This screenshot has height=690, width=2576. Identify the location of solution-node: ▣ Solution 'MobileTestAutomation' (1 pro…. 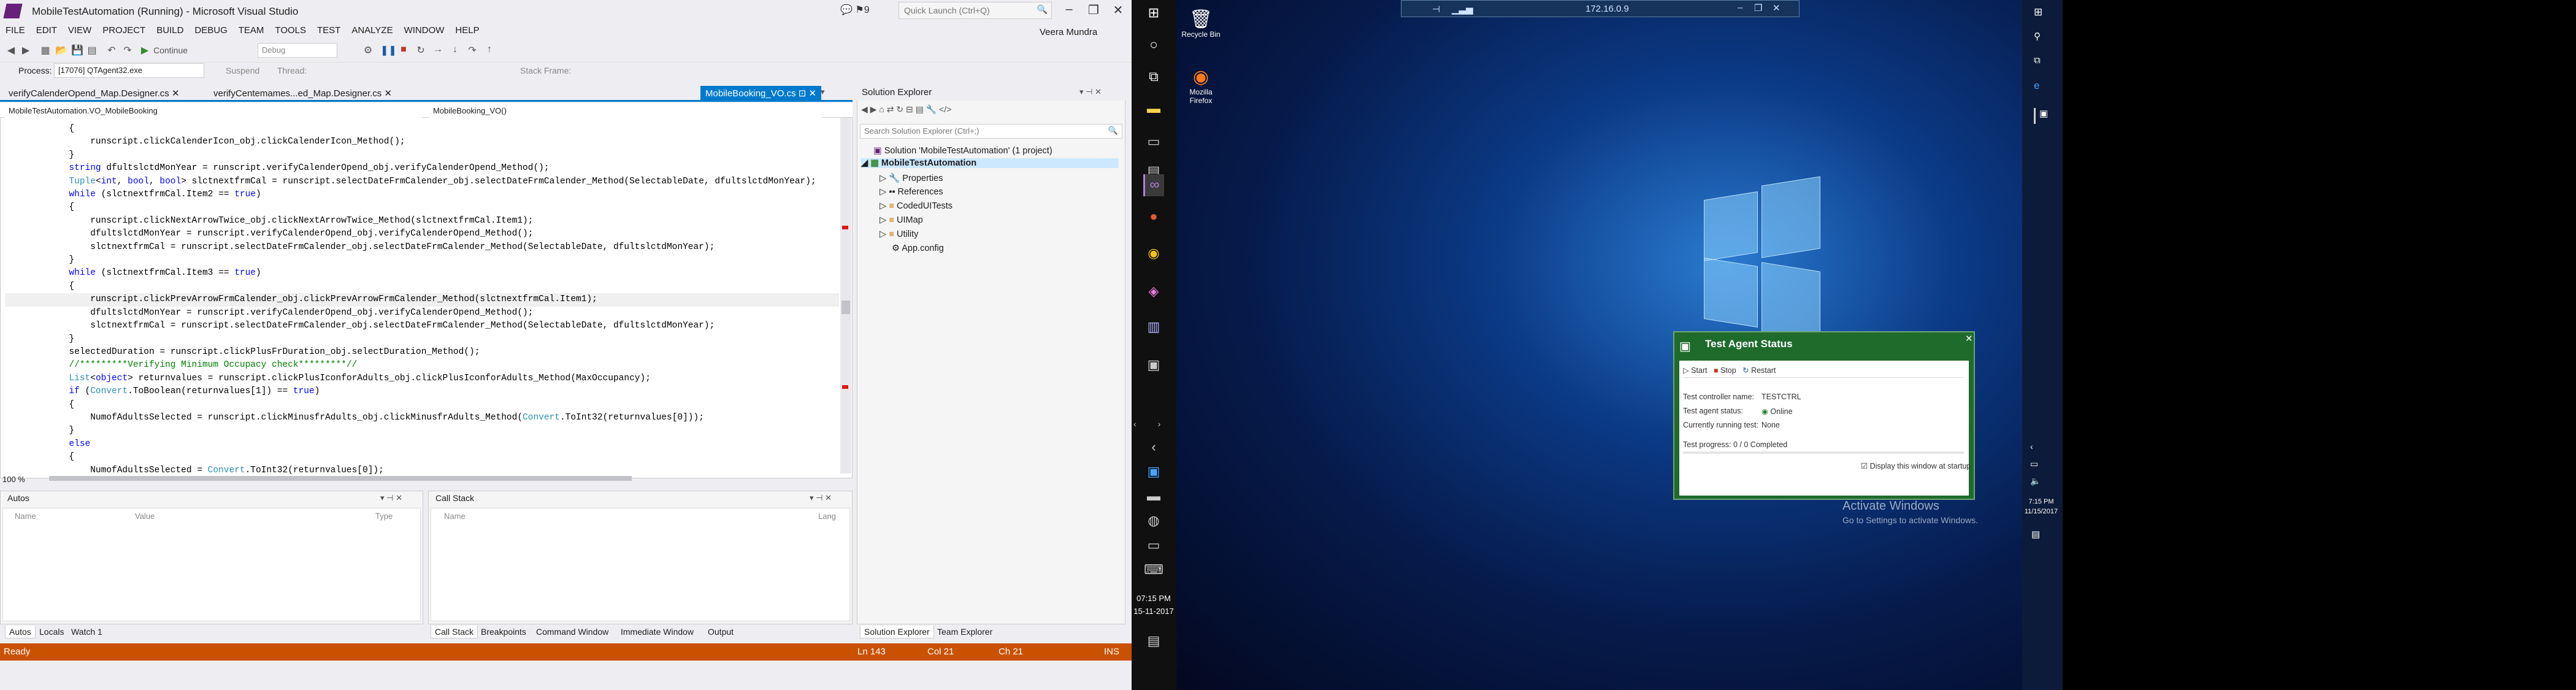
(962, 151).